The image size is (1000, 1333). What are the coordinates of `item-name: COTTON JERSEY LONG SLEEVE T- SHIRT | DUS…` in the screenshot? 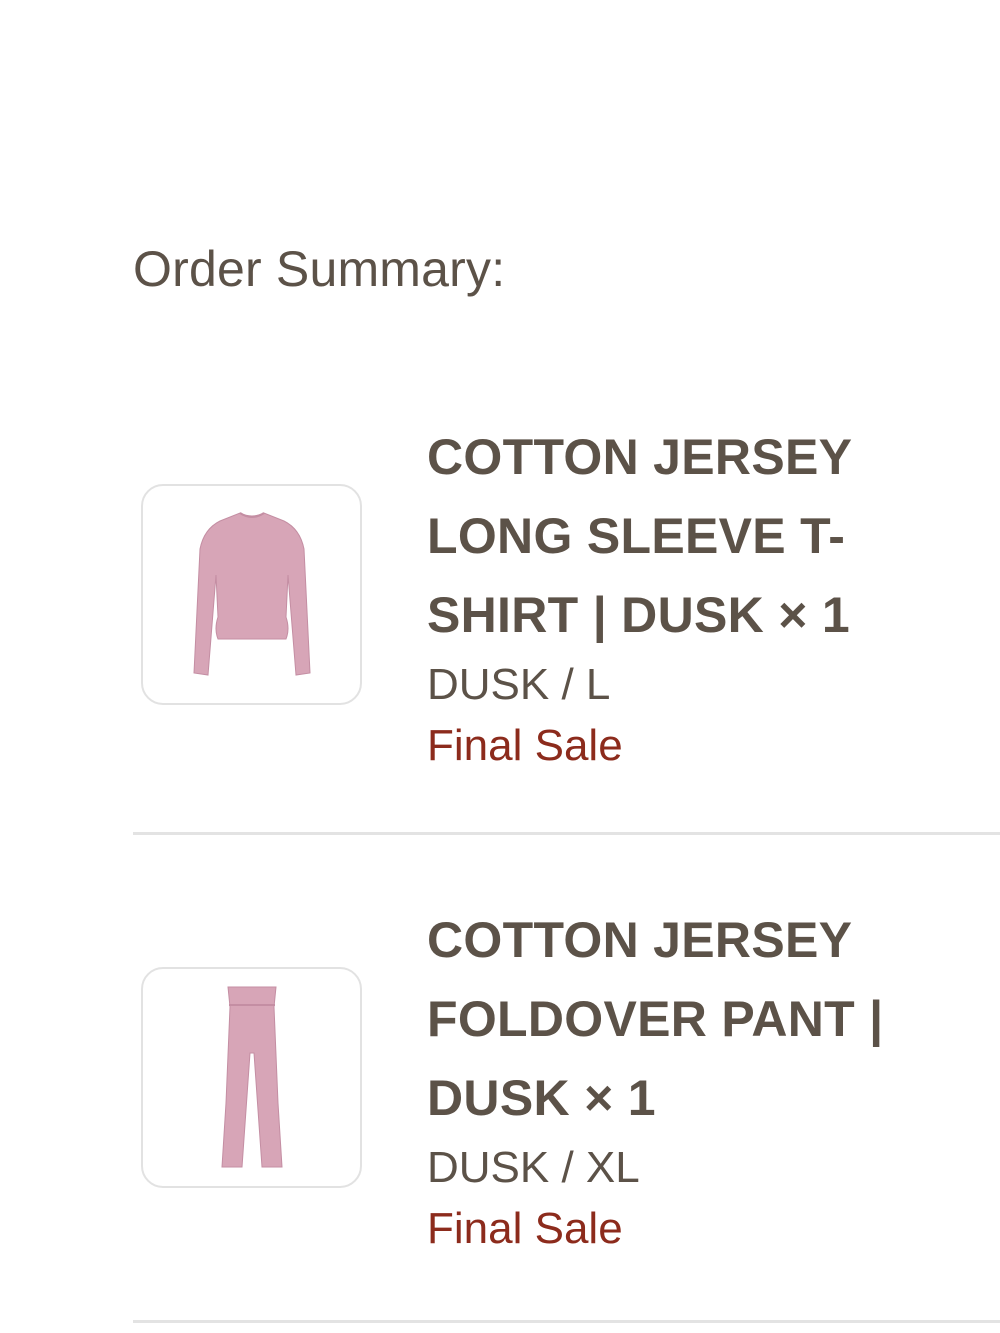 It's located at (707, 536).